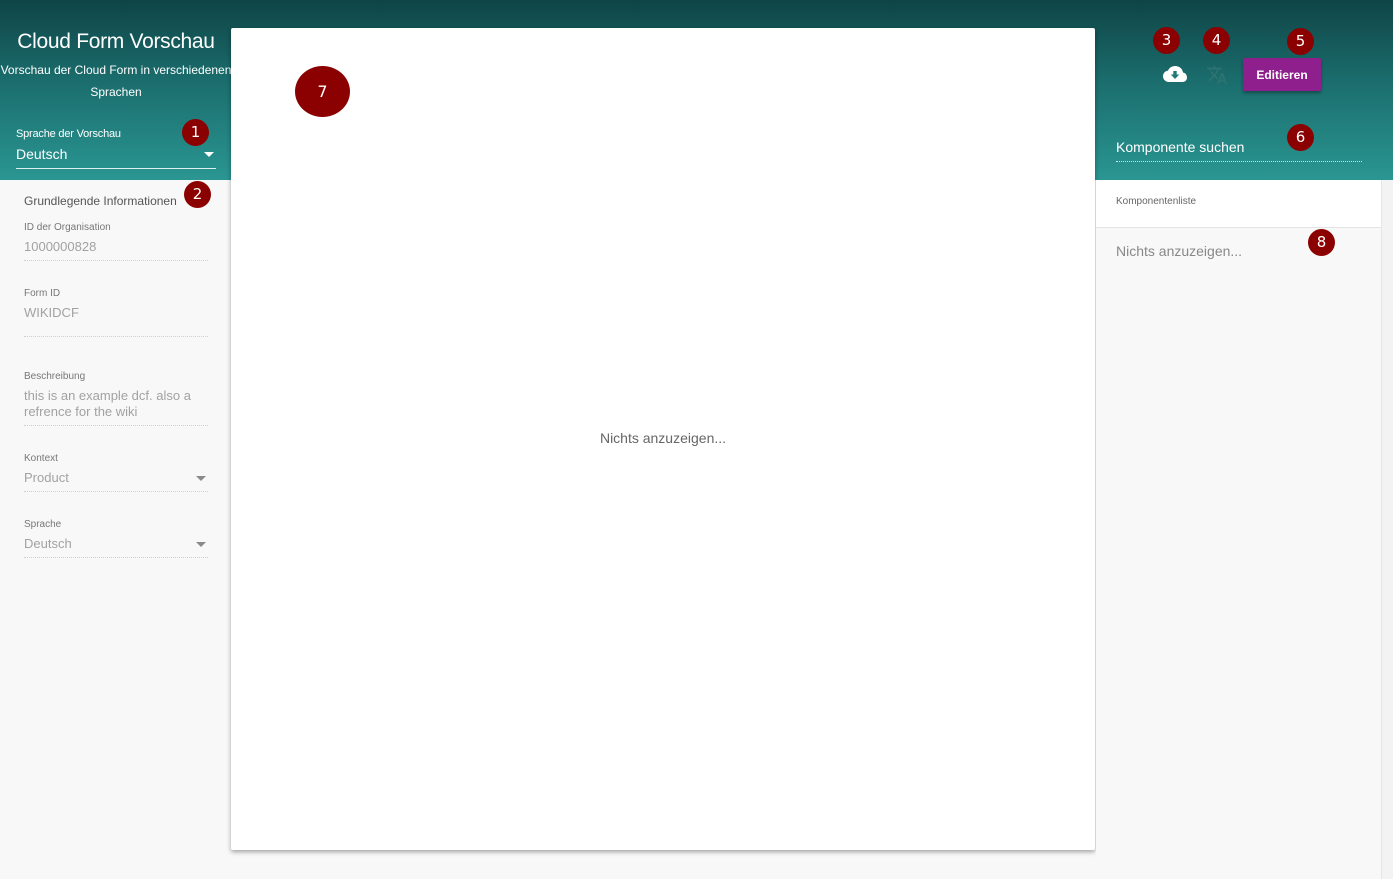 The width and height of the screenshot is (1393, 879). I want to click on annotation-marker-3: 3, so click(1166, 40).